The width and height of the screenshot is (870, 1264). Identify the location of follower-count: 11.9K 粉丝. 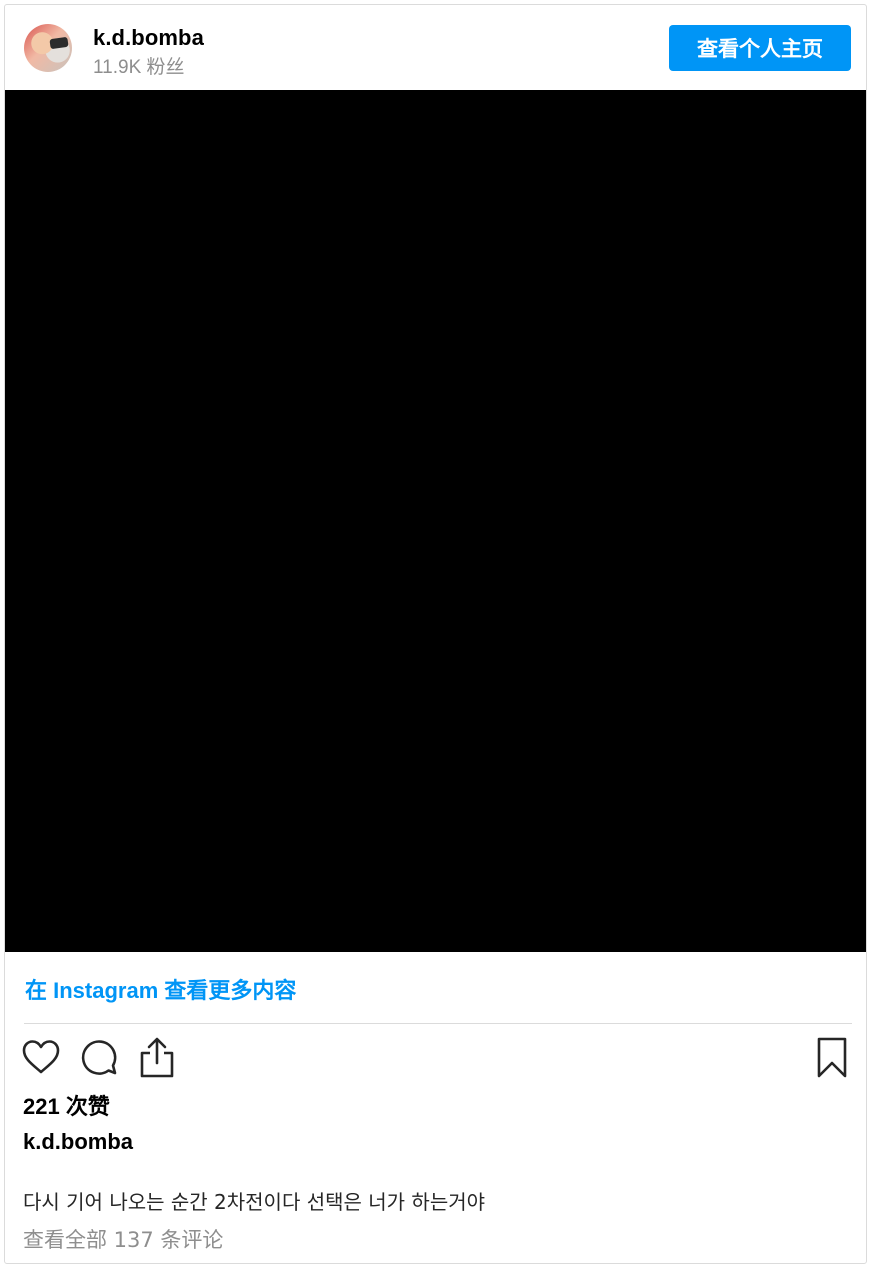
(139, 67).